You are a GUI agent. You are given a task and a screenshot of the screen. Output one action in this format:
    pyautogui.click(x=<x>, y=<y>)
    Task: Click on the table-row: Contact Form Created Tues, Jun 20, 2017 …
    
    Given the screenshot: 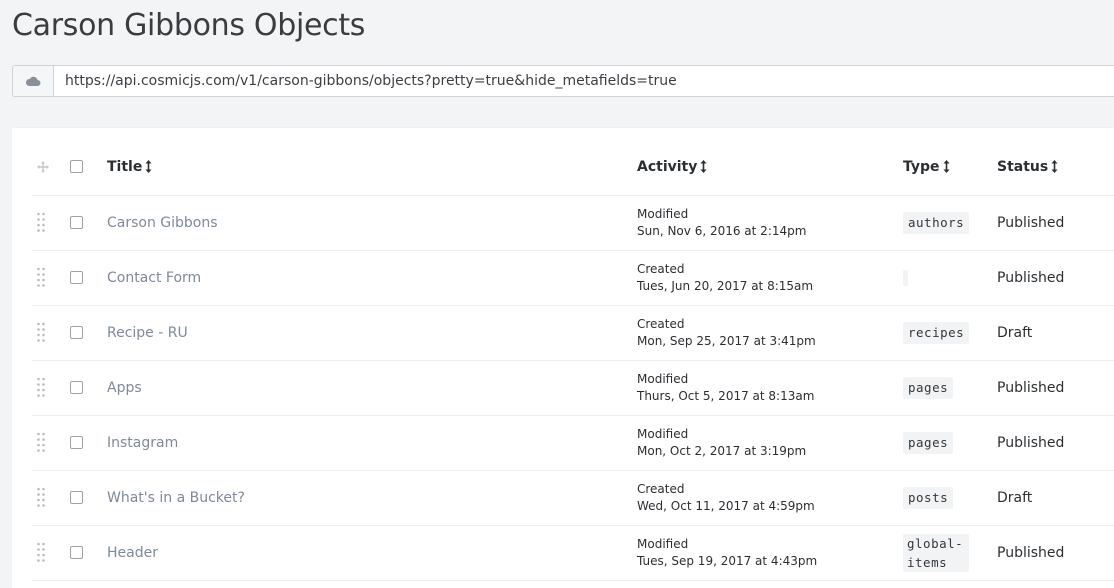 What is the action you would take?
    pyautogui.click(x=573, y=278)
    